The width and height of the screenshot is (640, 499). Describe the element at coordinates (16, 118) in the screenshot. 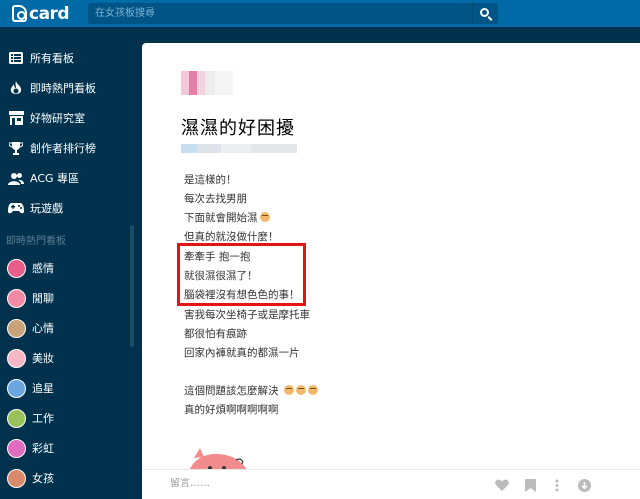

I see `shop-icon` at that location.